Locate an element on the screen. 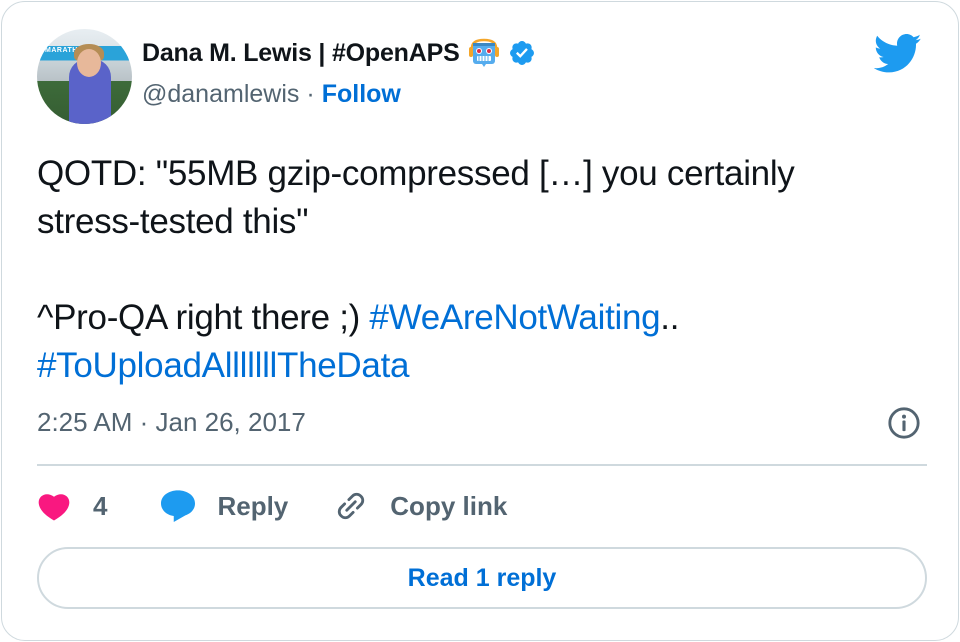 The image size is (960, 642). read-replies-button: Read 1 reply is located at coordinates (482, 578).